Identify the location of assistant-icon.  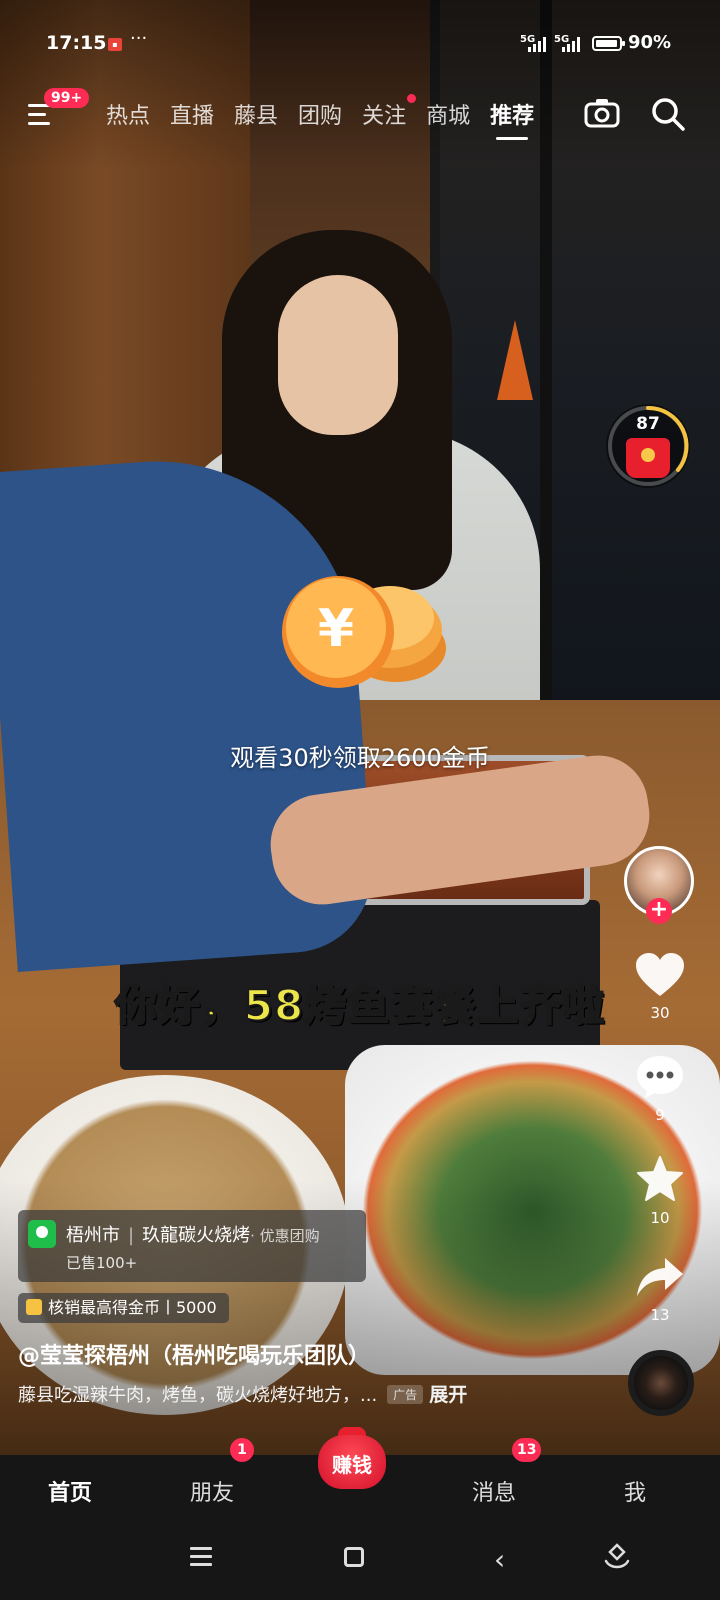
(617, 1558).